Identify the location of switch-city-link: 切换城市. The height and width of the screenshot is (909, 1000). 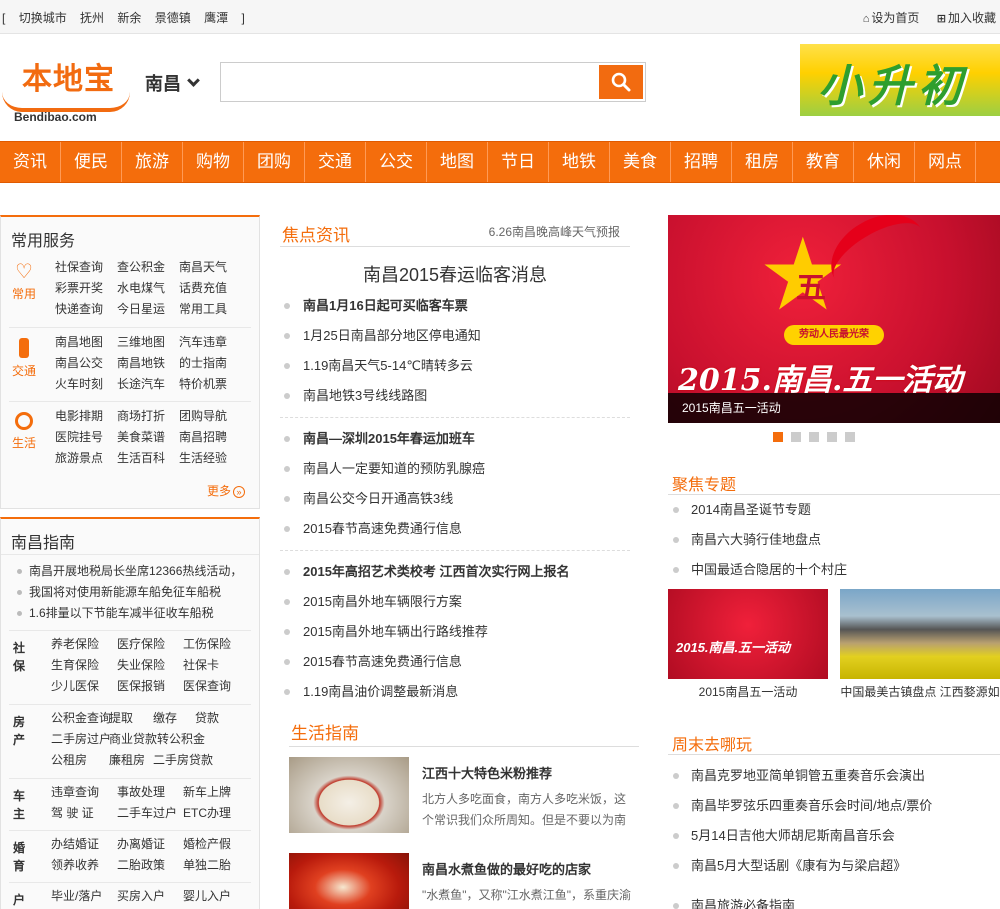
(43, 18).